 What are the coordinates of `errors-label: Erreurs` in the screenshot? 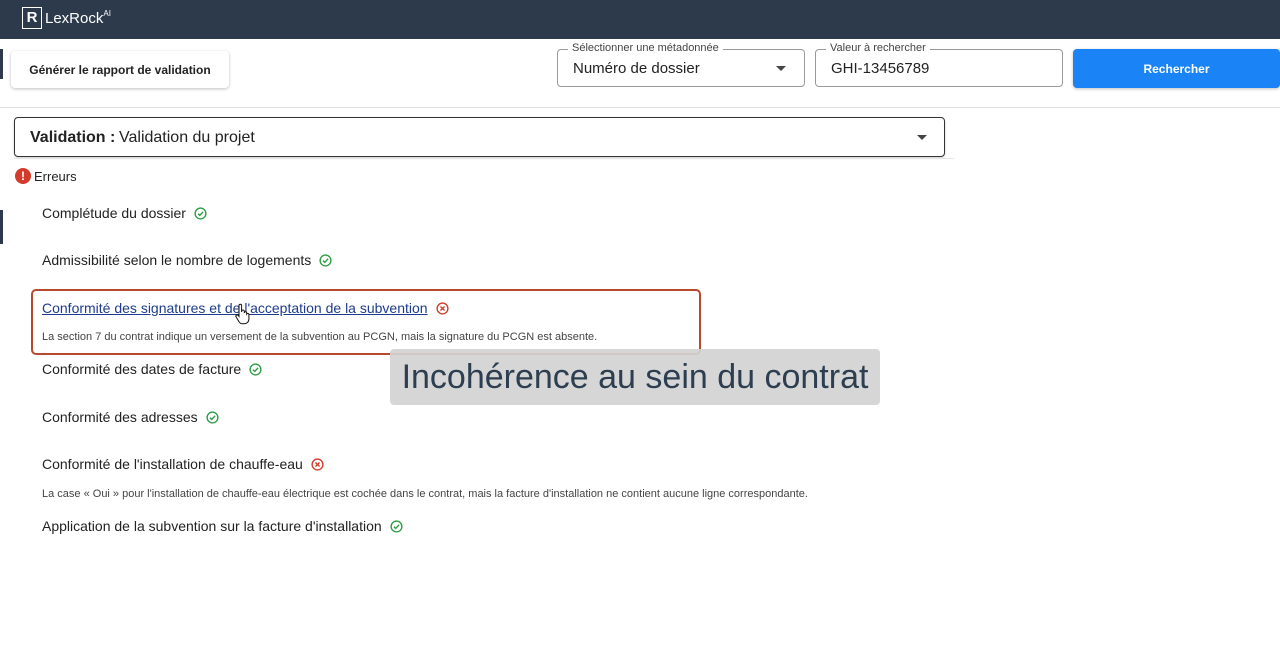 It's located at (55, 176).